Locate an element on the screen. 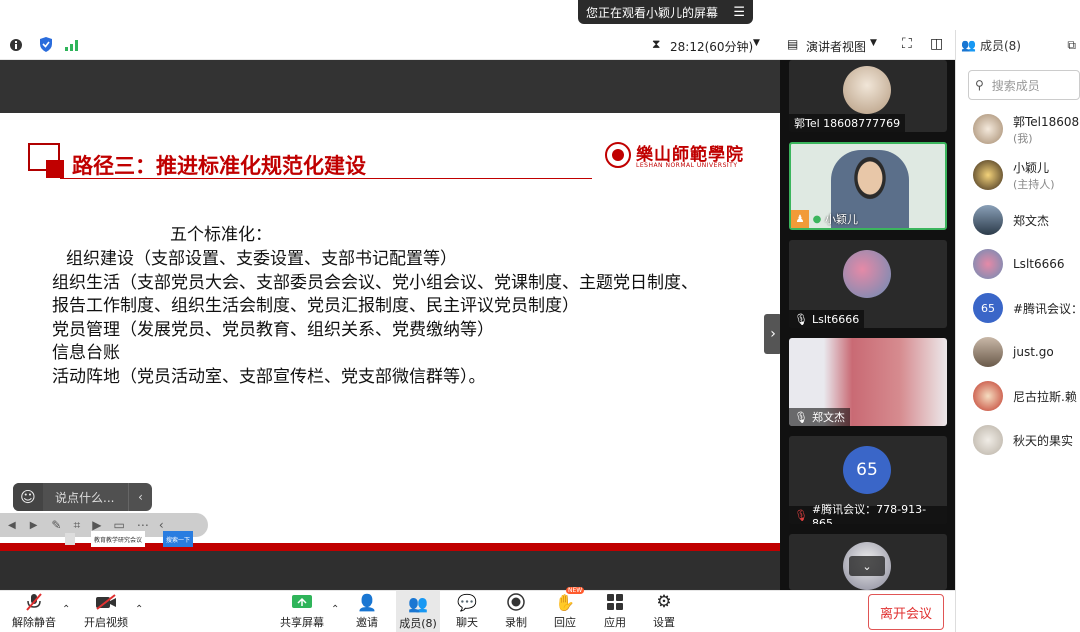 This screenshot has height=632, width=1080. logo-subtext: LESHAN NORMAL UNIVERSITY is located at coordinates (687, 165).